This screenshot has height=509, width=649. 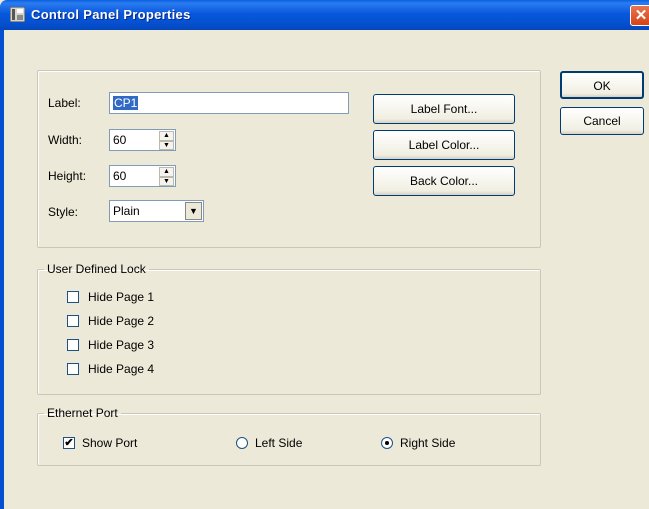 What do you see at coordinates (73, 321) in the screenshot?
I see `hide-page-2-checkbox` at bounding box center [73, 321].